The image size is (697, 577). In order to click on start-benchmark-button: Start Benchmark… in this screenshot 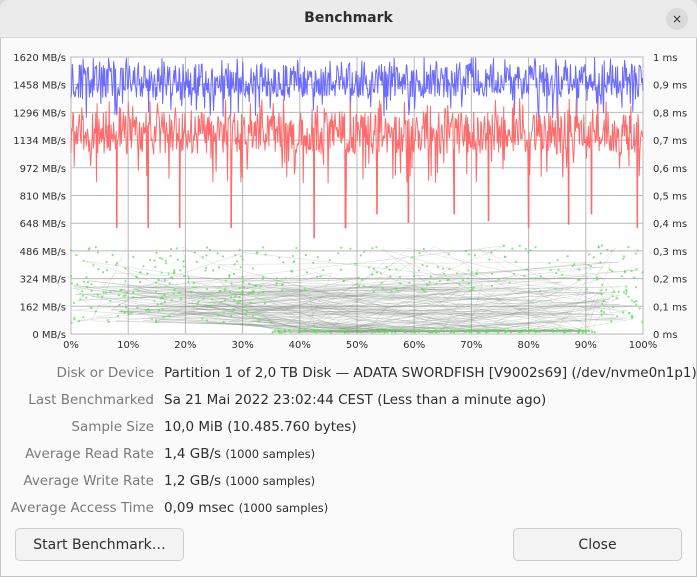, I will do `click(99, 544)`.